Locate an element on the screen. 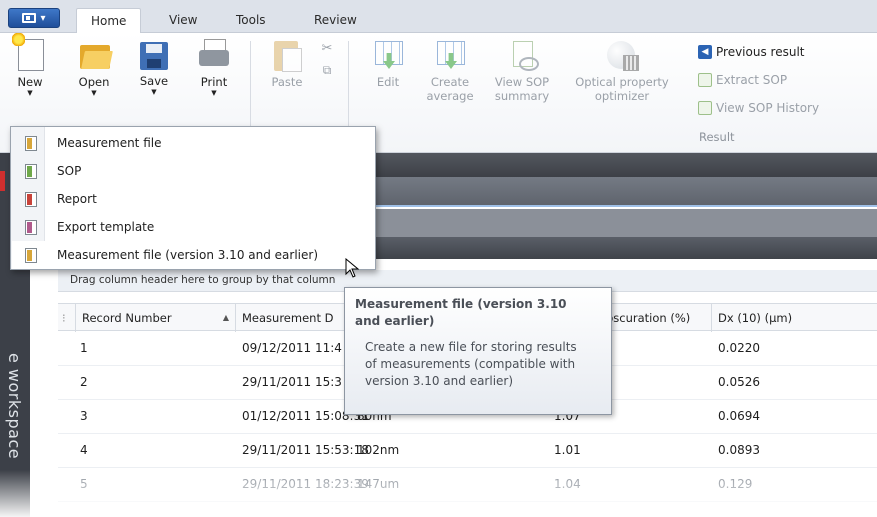 This screenshot has height=517, width=877. column-header-dx10: Dx (10) (µm) is located at coordinates (794, 318).